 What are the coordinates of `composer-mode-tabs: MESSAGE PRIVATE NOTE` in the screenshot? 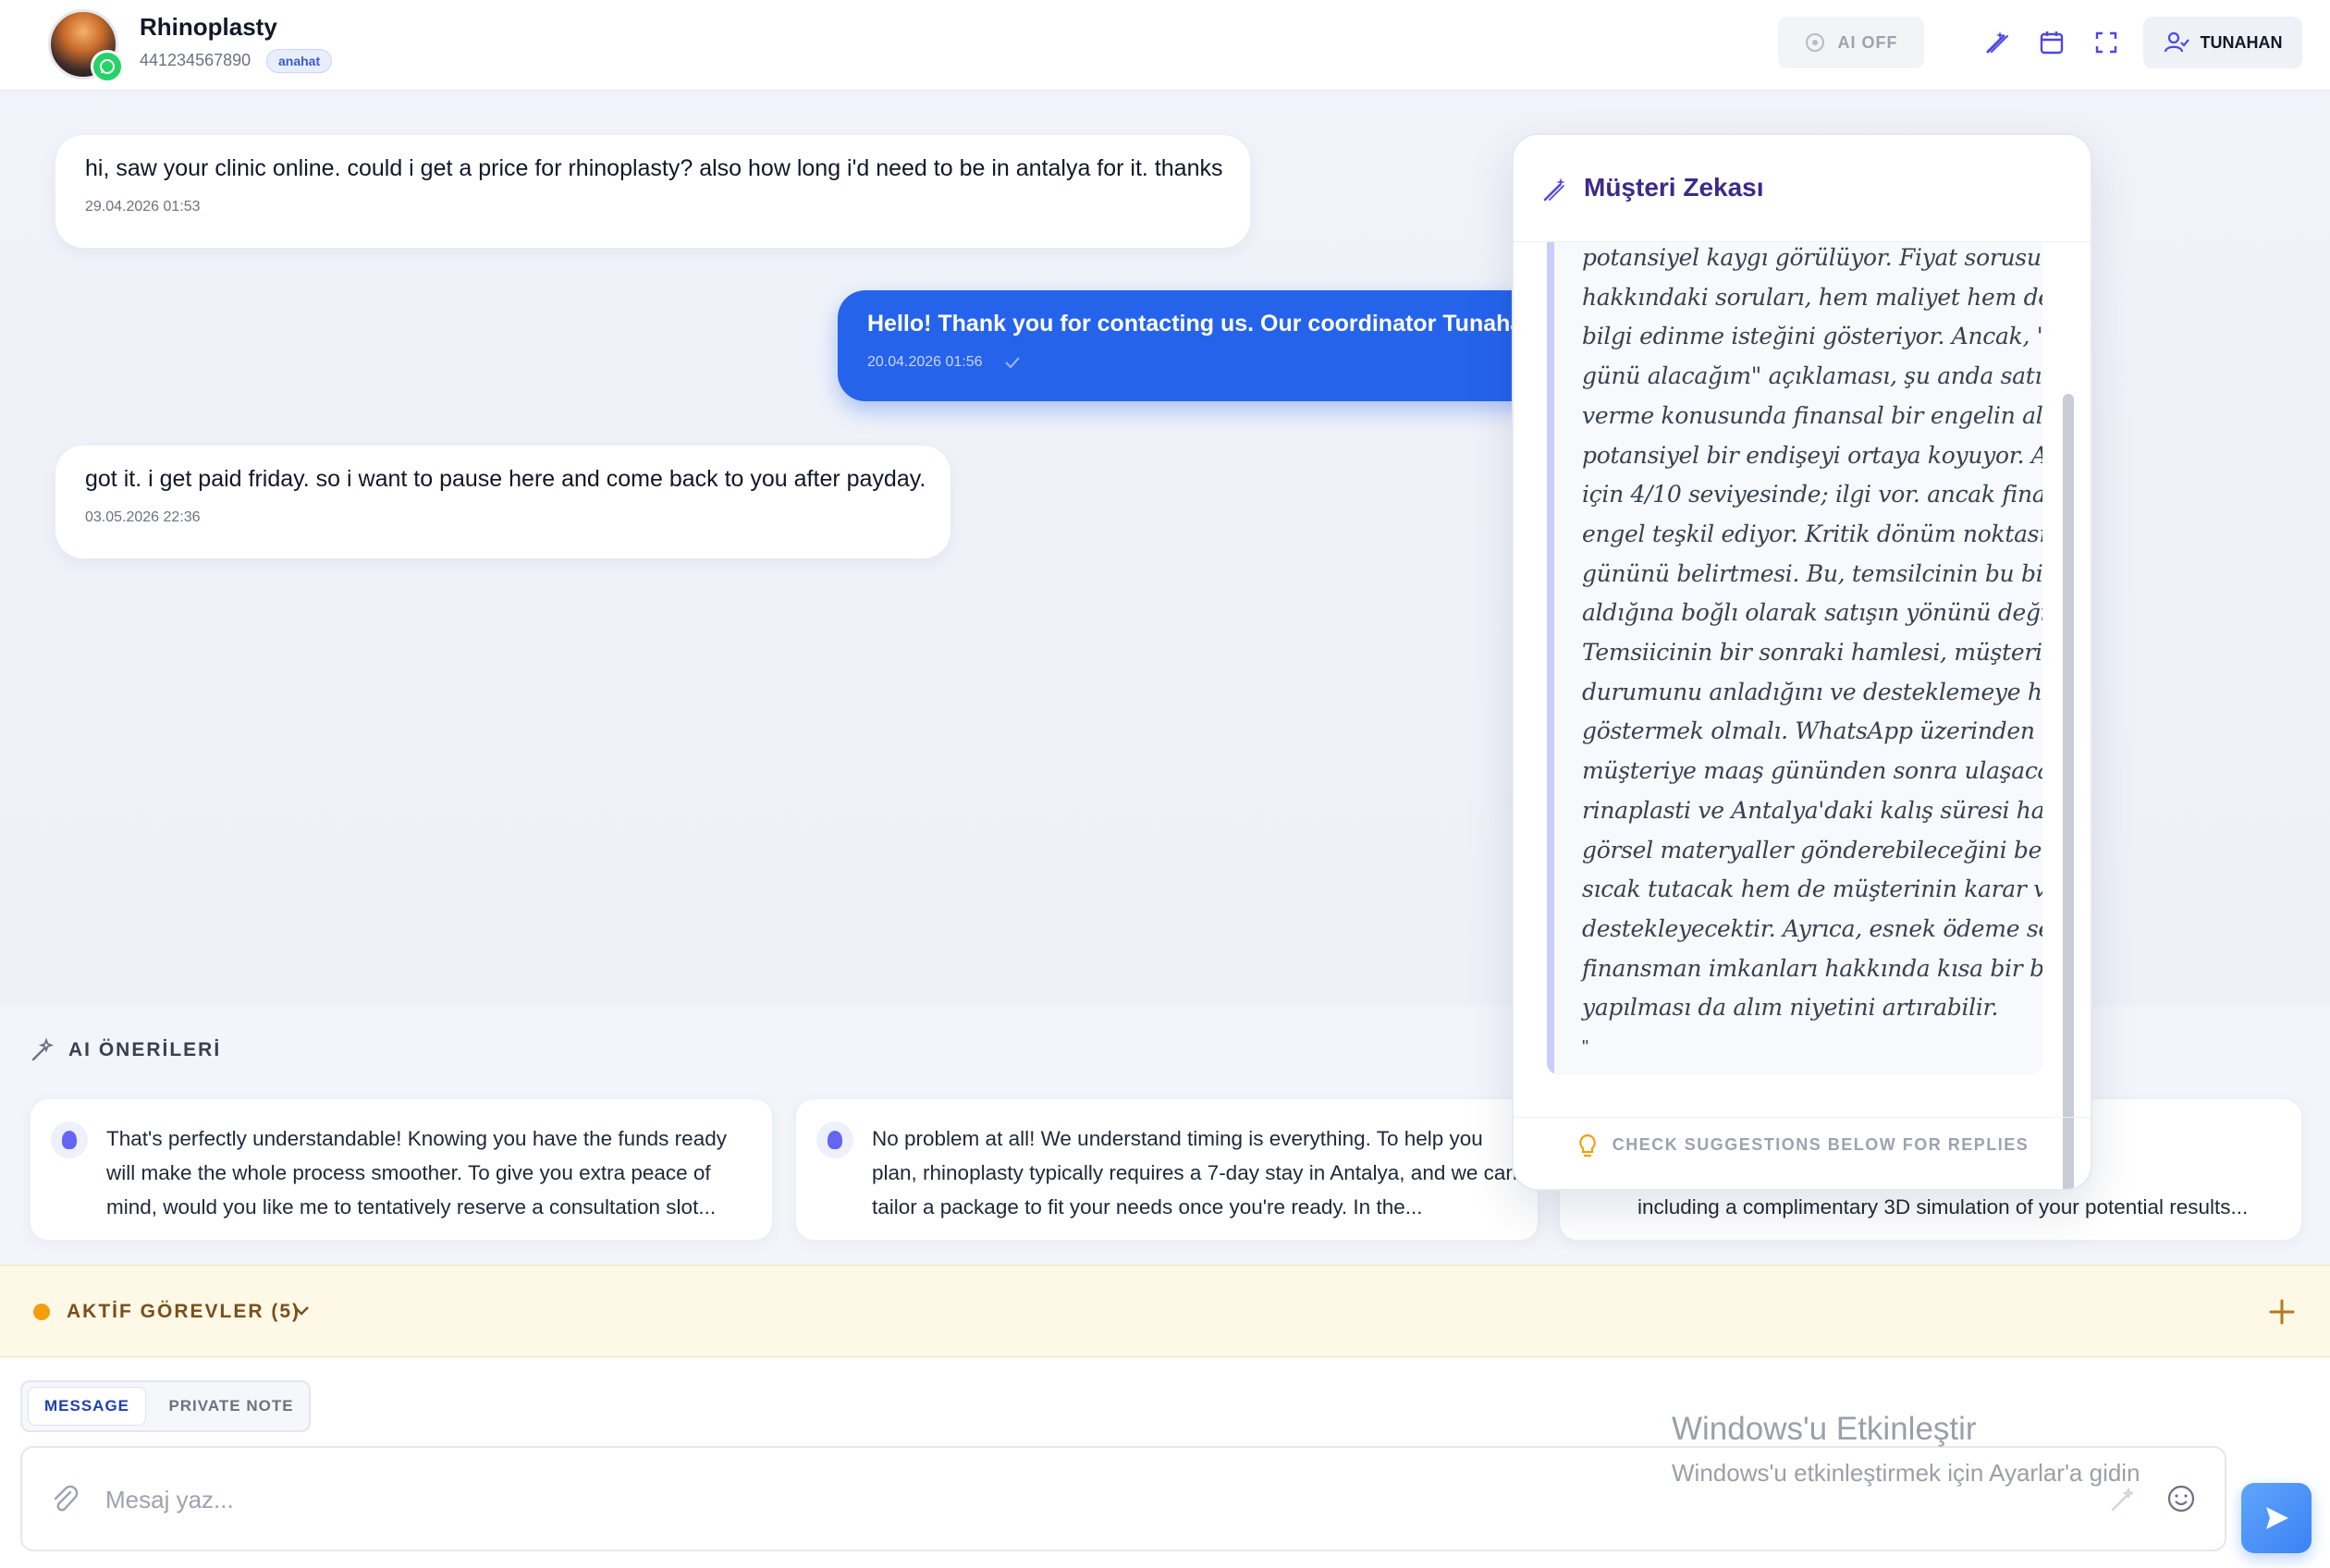 It's located at (166, 1406).